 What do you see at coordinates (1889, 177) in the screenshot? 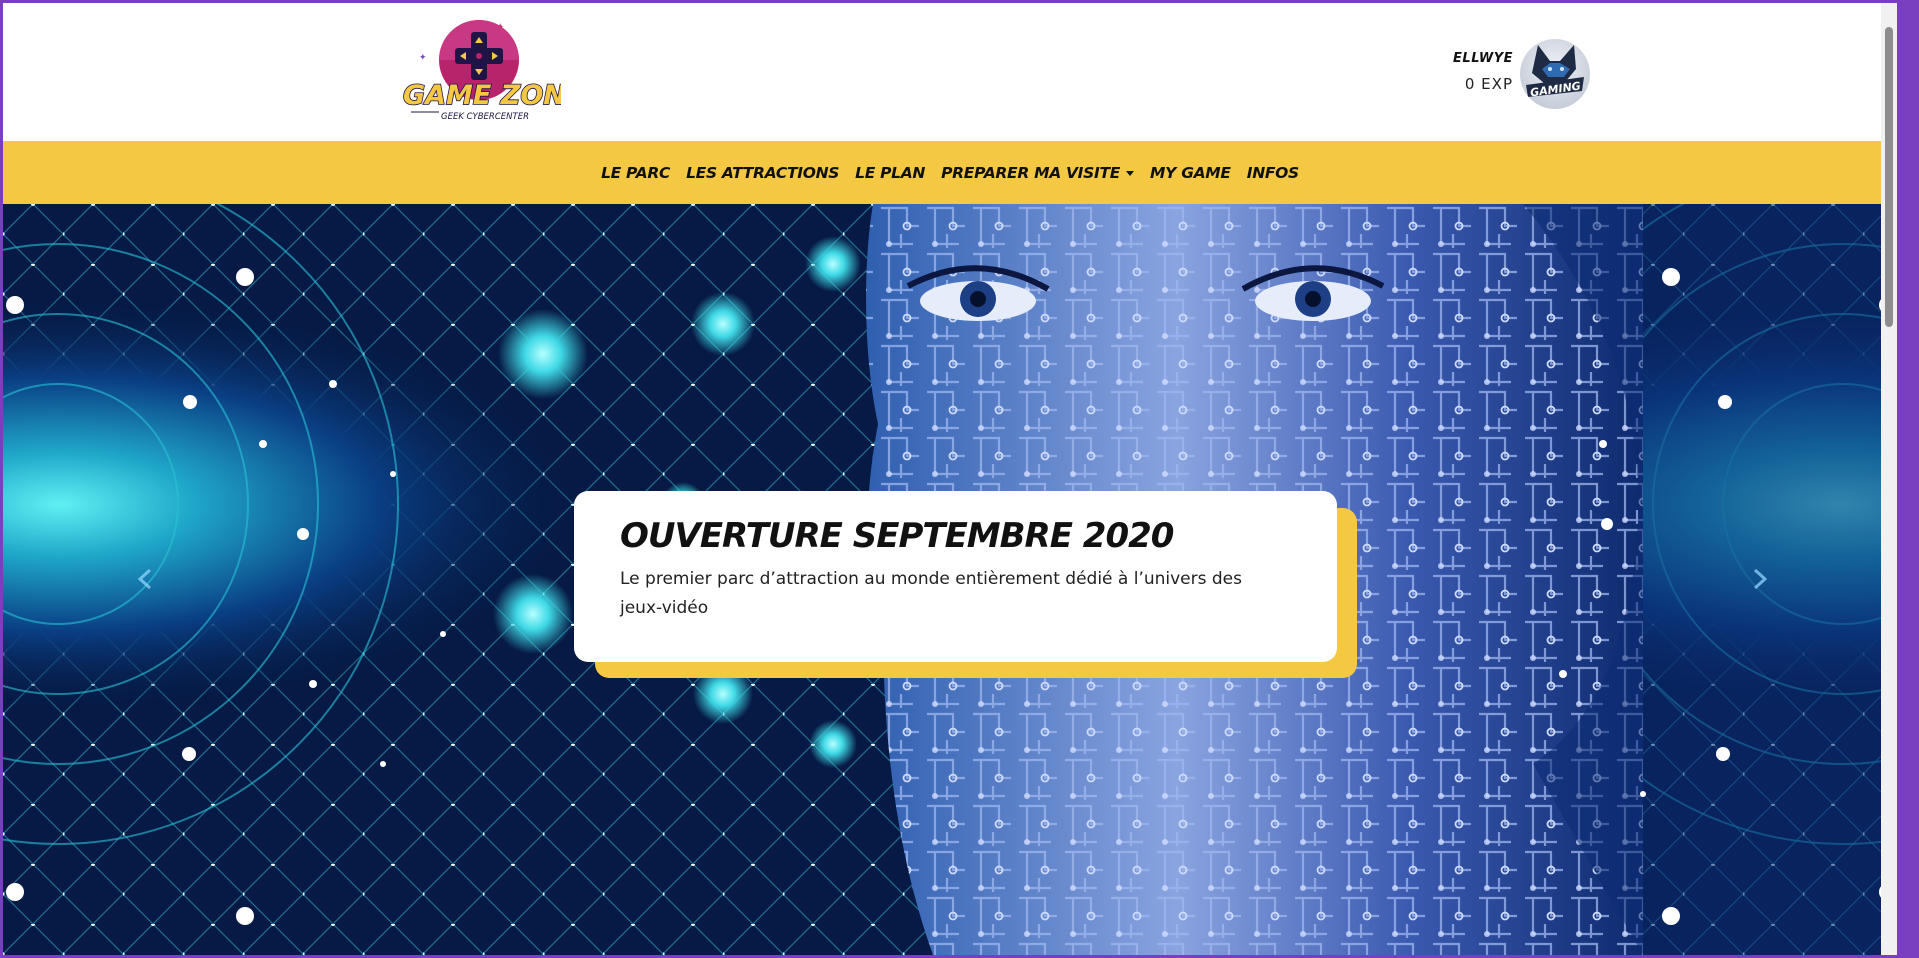
I see `scrollbar-thumb` at bounding box center [1889, 177].